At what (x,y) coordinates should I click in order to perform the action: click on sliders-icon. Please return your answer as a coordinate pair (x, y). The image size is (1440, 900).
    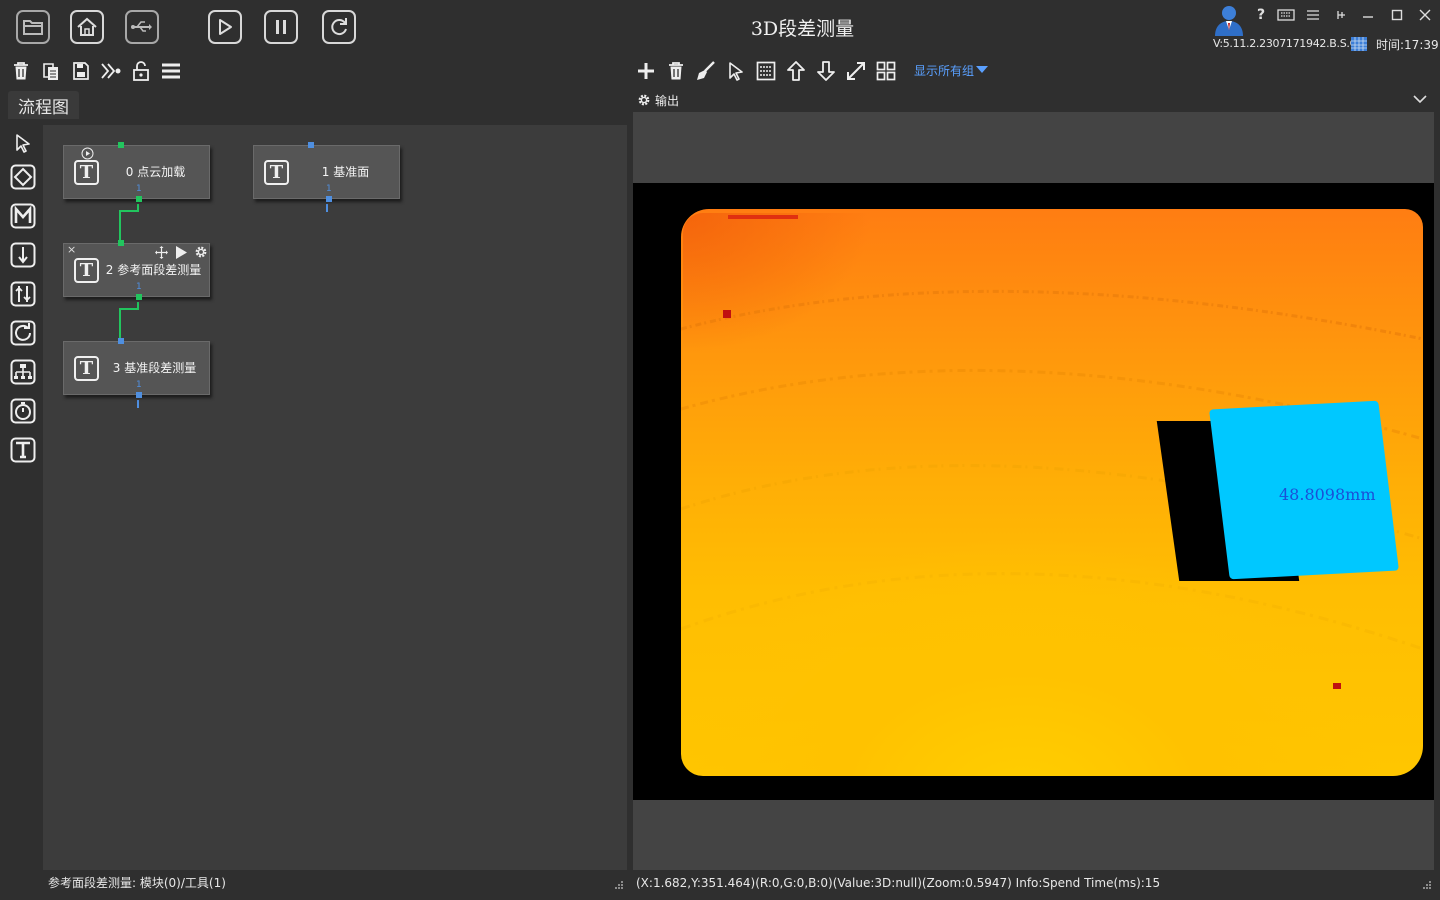
    Looking at the image, I should click on (23, 294).